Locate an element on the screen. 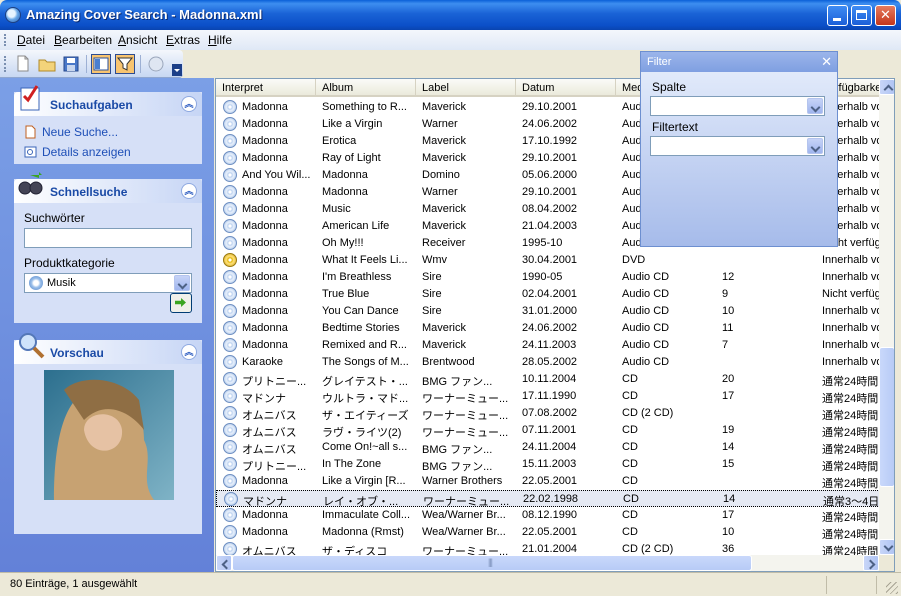 This screenshot has height=596, width=901. maximize-button is located at coordinates (861, 15).